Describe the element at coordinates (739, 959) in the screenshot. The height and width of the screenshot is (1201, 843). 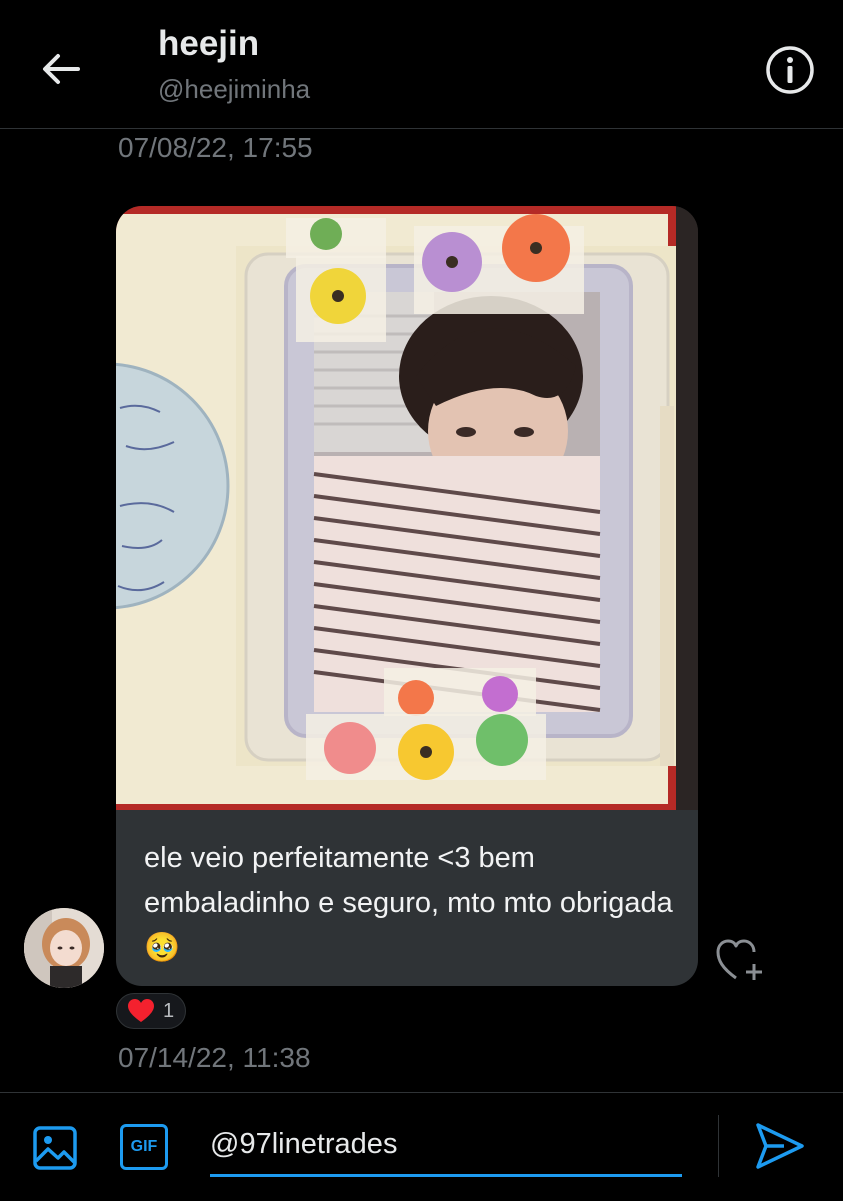
I see `heart-plus-icon` at that location.